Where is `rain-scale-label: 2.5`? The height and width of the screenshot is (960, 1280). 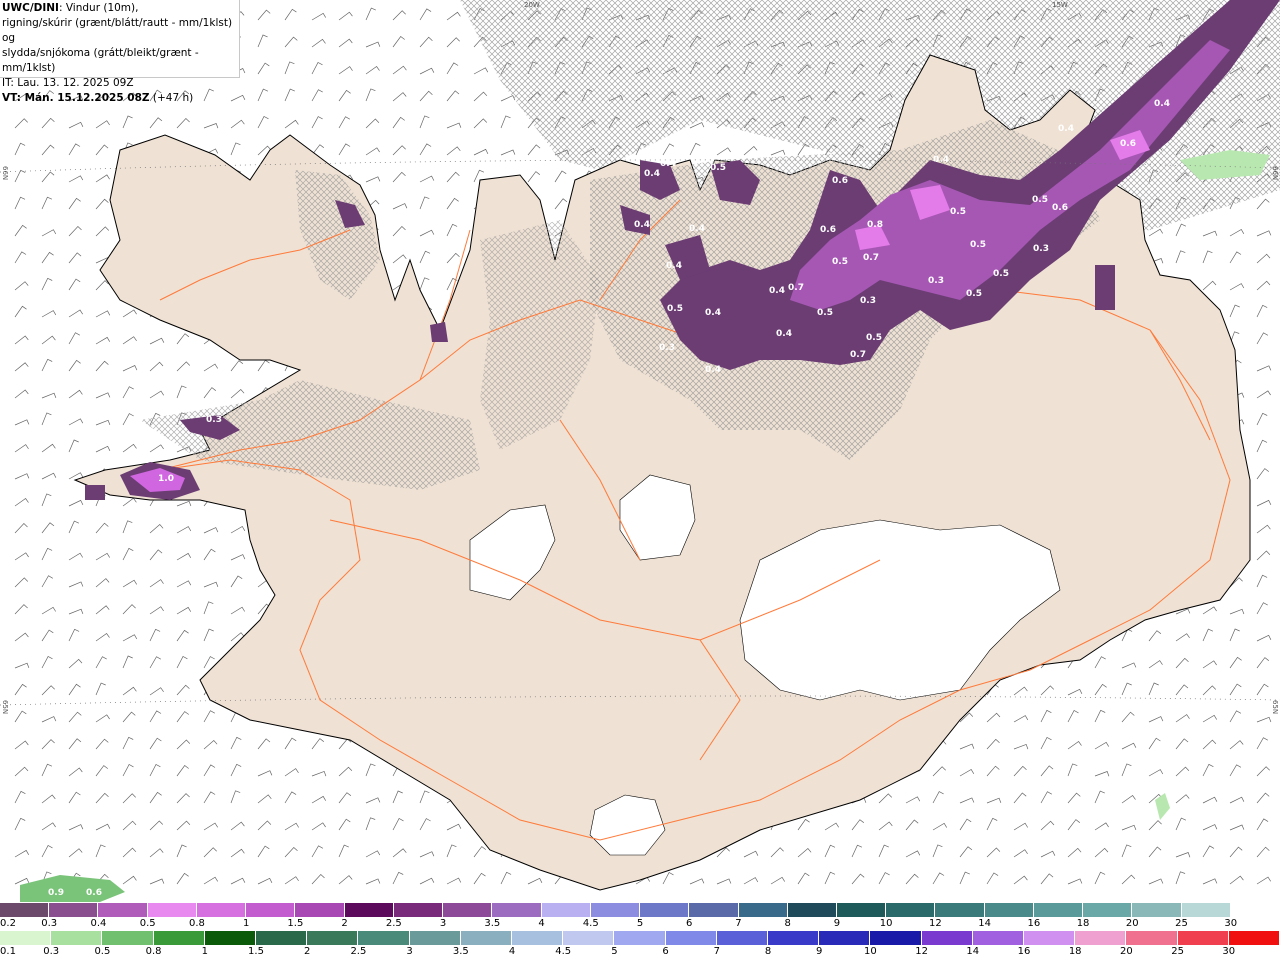 rain-scale-label: 2.5 is located at coordinates (358, 951).